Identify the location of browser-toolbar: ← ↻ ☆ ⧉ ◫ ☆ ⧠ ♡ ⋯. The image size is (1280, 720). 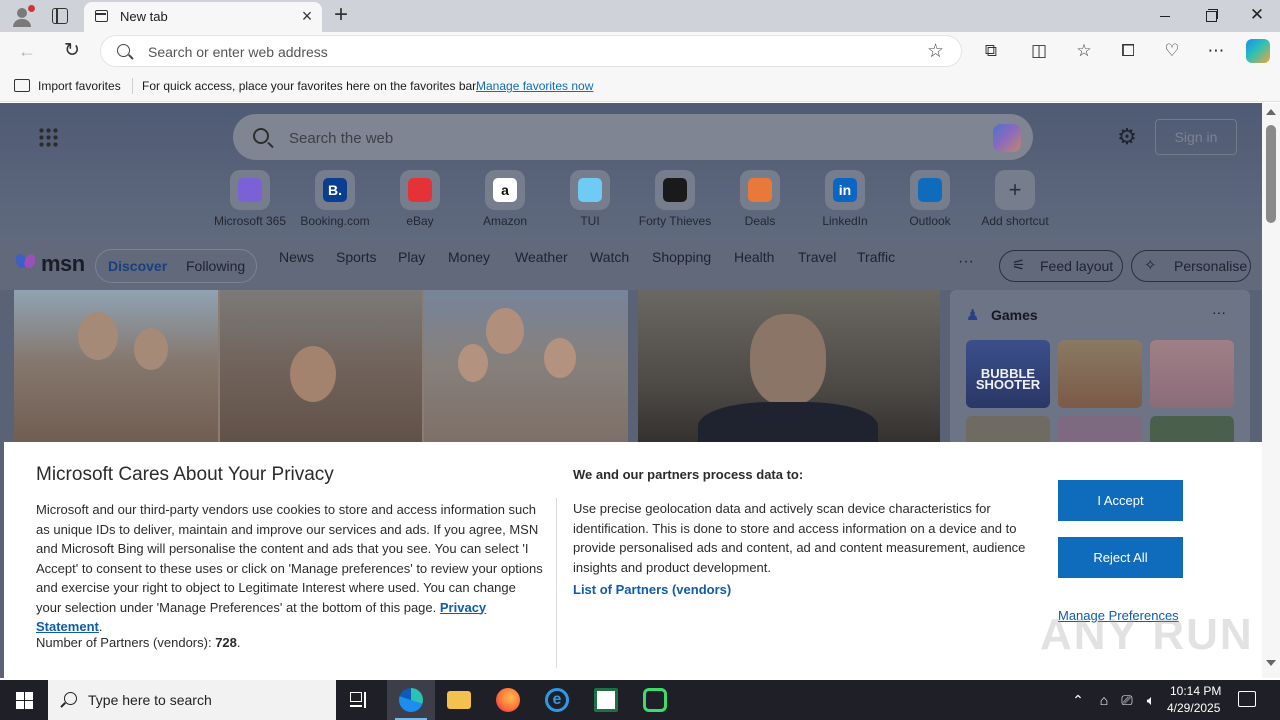
(640, 51).